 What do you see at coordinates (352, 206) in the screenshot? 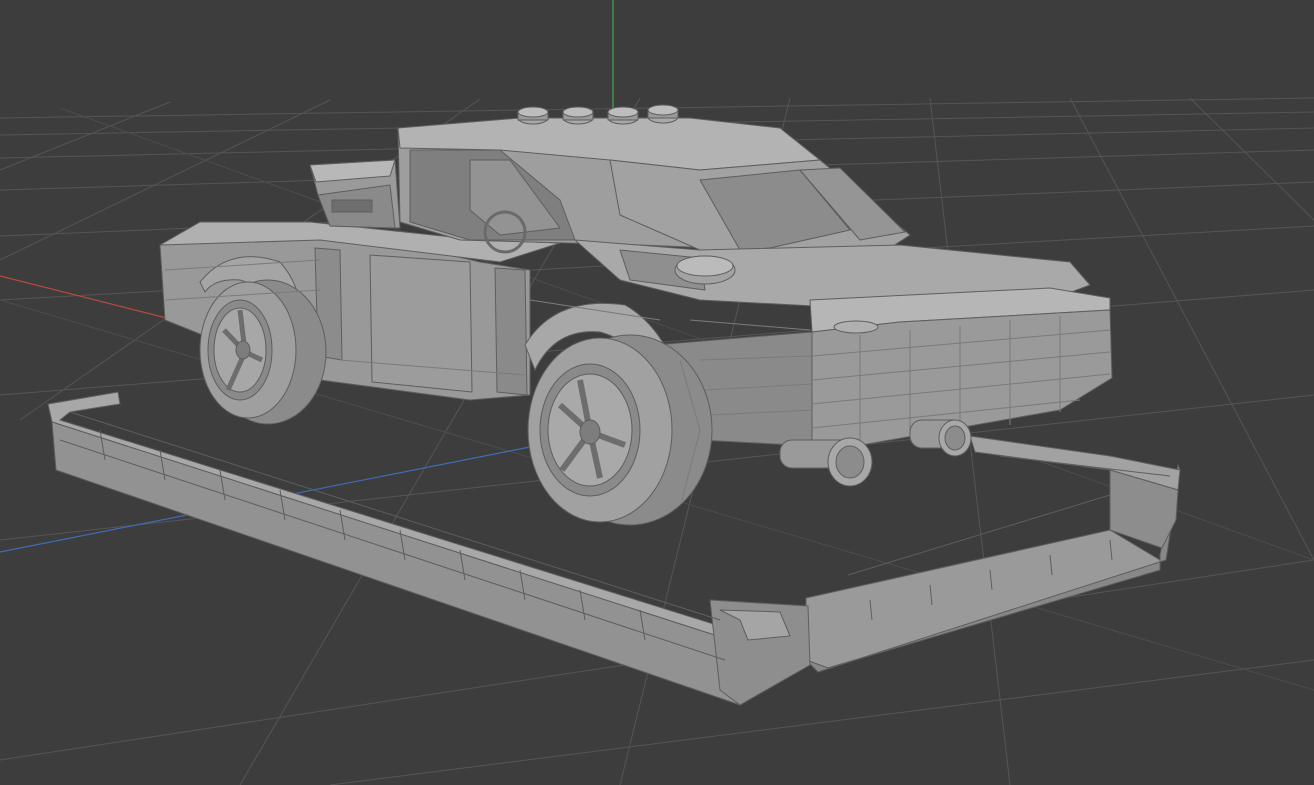
I see `car-intake-grill` at bounding box center [352, 206].